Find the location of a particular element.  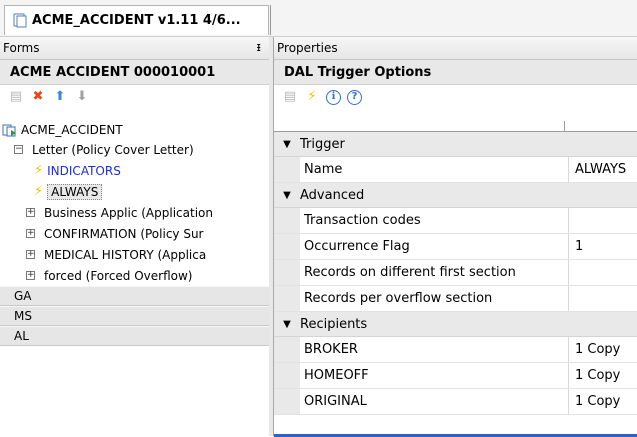

forms-section-title: ACME ACCIDENT 000010001 is located at coordinates (134, 72).